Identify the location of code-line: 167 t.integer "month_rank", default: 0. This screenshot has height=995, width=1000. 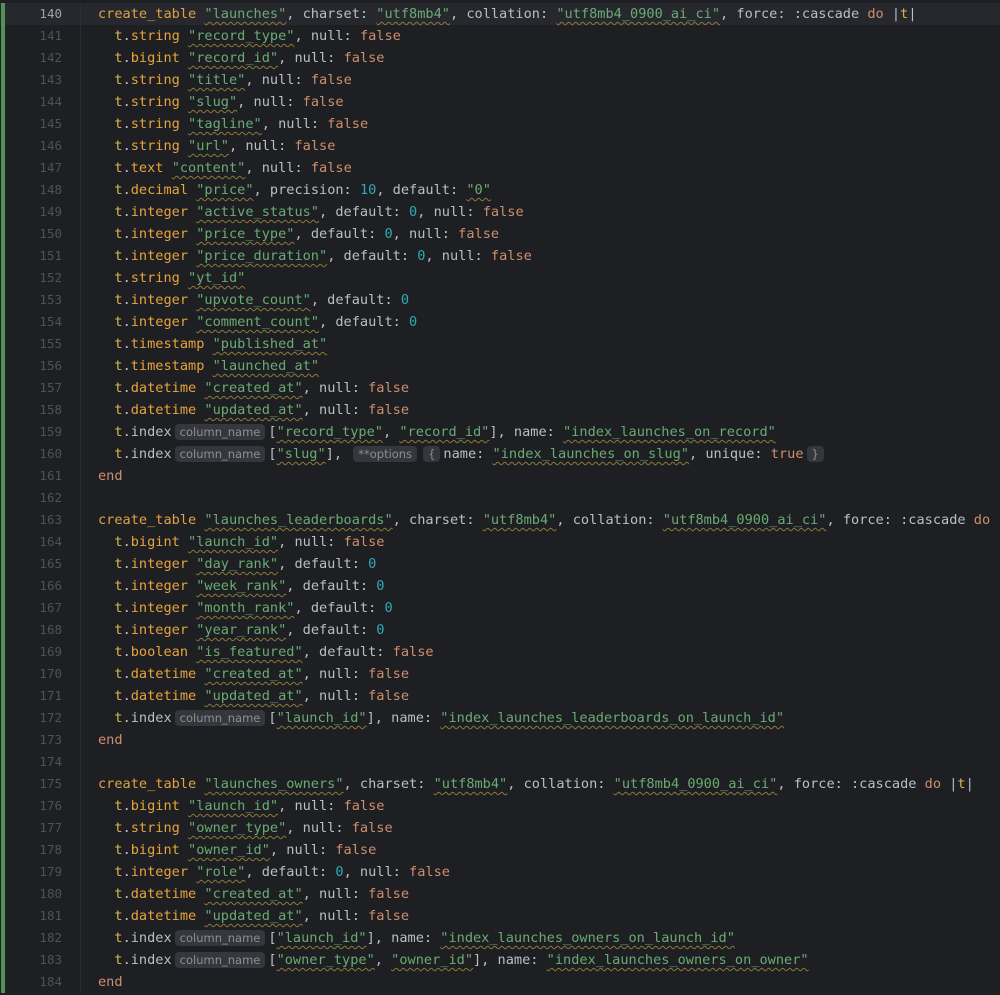
(500, 608).